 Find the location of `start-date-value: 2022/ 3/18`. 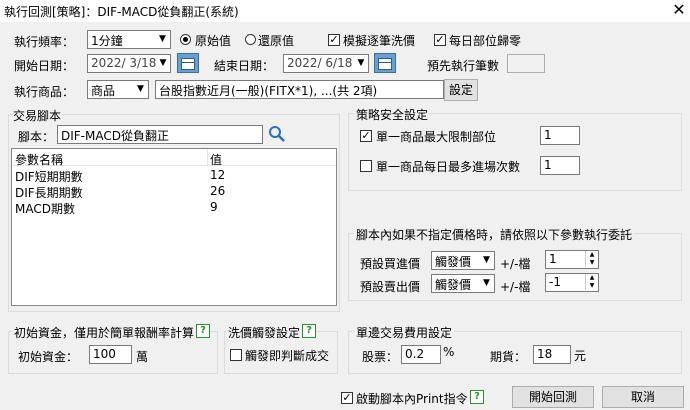

start-date-value: 2022/ 3/18 is located at coordinates (124, 63).